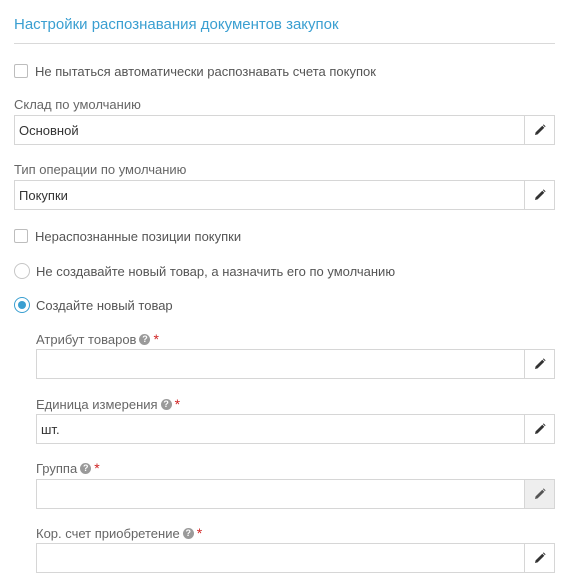 Image resolution: width=580 pixels, height=588 pixels. I want to click on attribute-label-row: Атрибут товаров ? *, so click(97, 339).